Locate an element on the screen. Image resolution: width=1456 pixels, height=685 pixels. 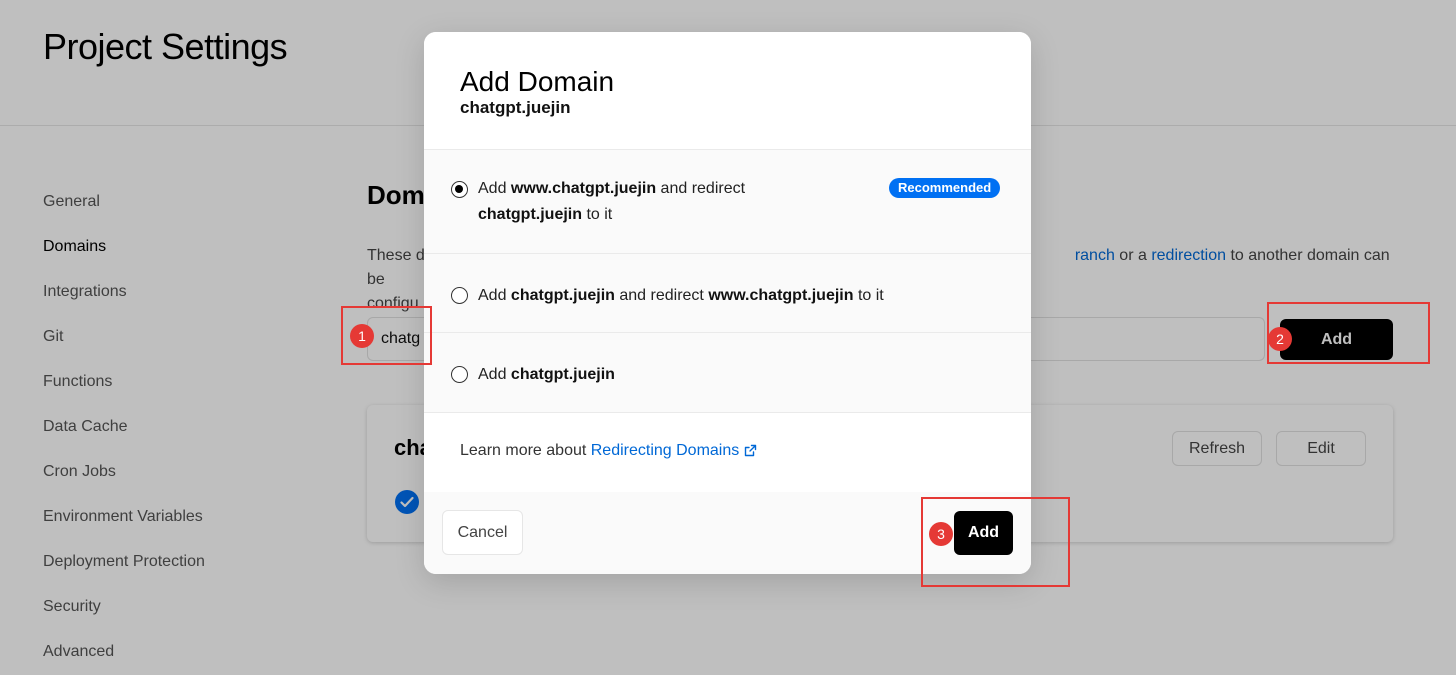
radio-button-selected is located at coordinates (459, 189).